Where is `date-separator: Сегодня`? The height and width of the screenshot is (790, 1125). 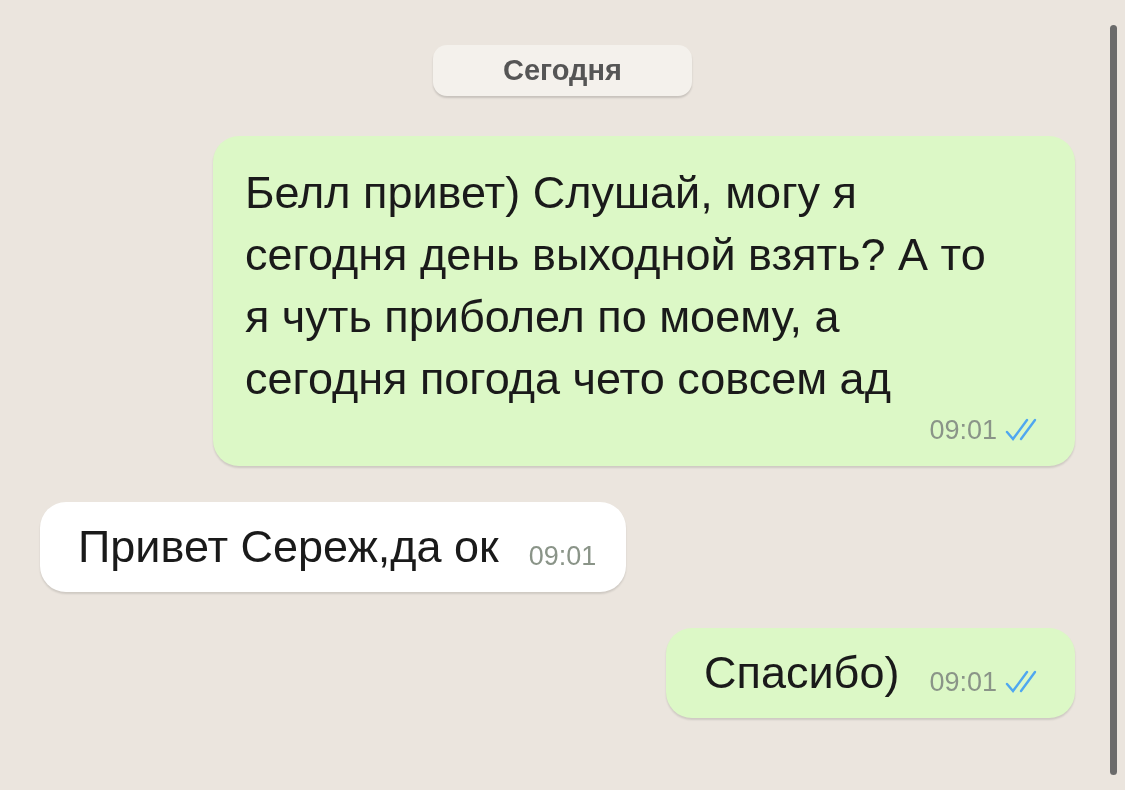
date-separator: Сегодня is located at coordinates (562, 70).